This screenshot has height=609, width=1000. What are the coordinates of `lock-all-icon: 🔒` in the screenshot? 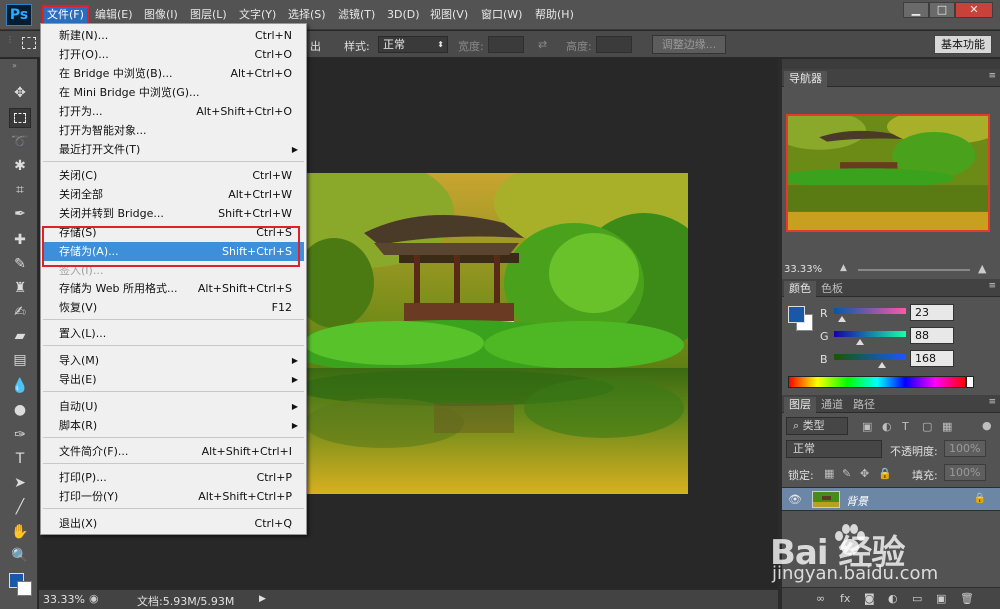 It's located at (885, 473).